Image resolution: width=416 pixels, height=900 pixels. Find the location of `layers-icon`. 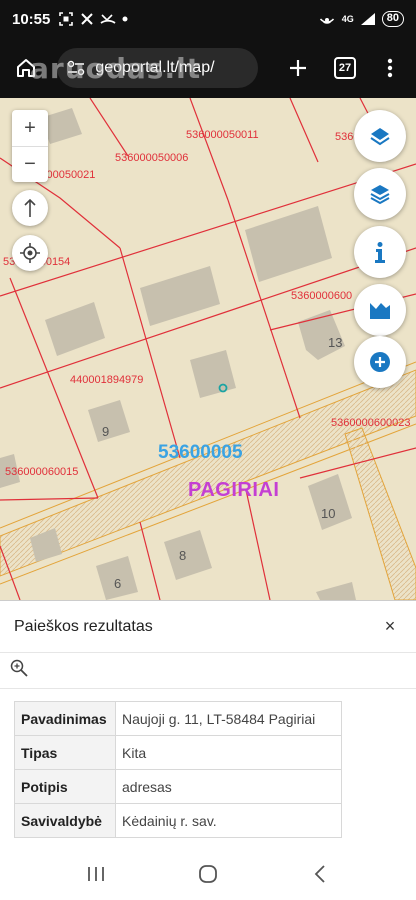

layers-icon is located at coordinates (380, 195).